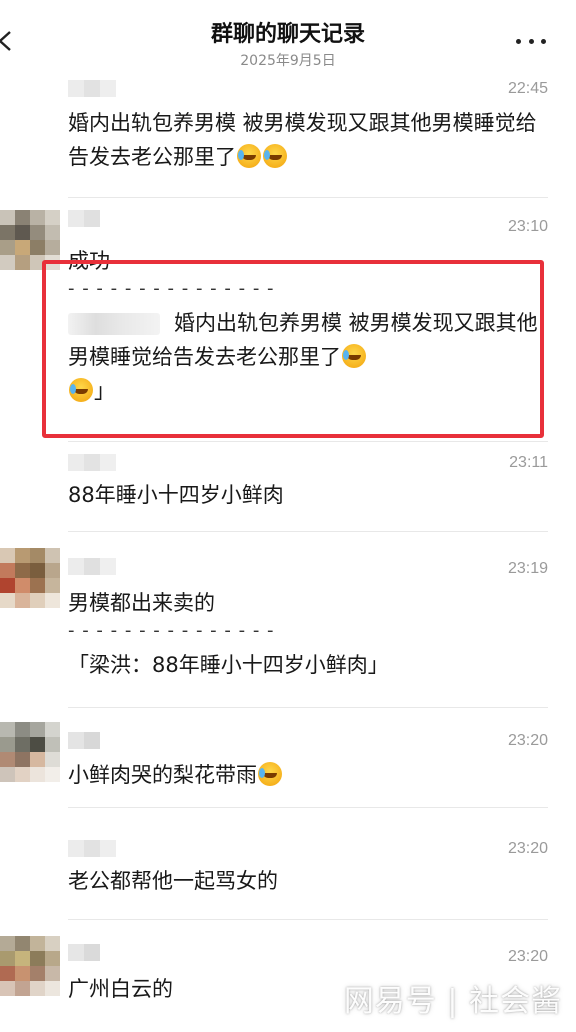 This screenshot has width=576, height=1032. Describe the element at coordinates (531, 41) in the screenshot. I see `more-dots-icon` at that location.